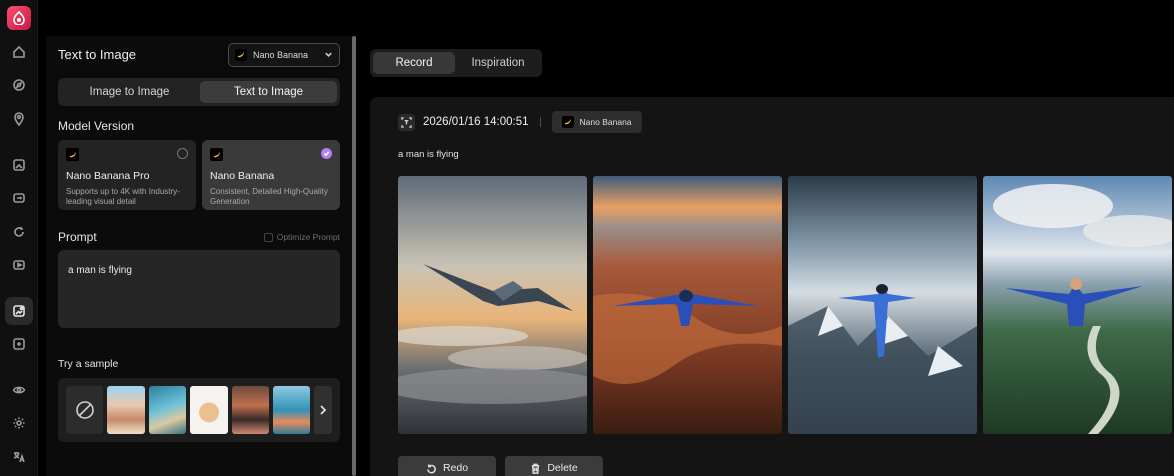 The height and width of the screenshot is (476, 1174). What do you see at coordinates (85, 410) in the screenshot?
I see `no-sample-icon` at bounding box center [85, 410].